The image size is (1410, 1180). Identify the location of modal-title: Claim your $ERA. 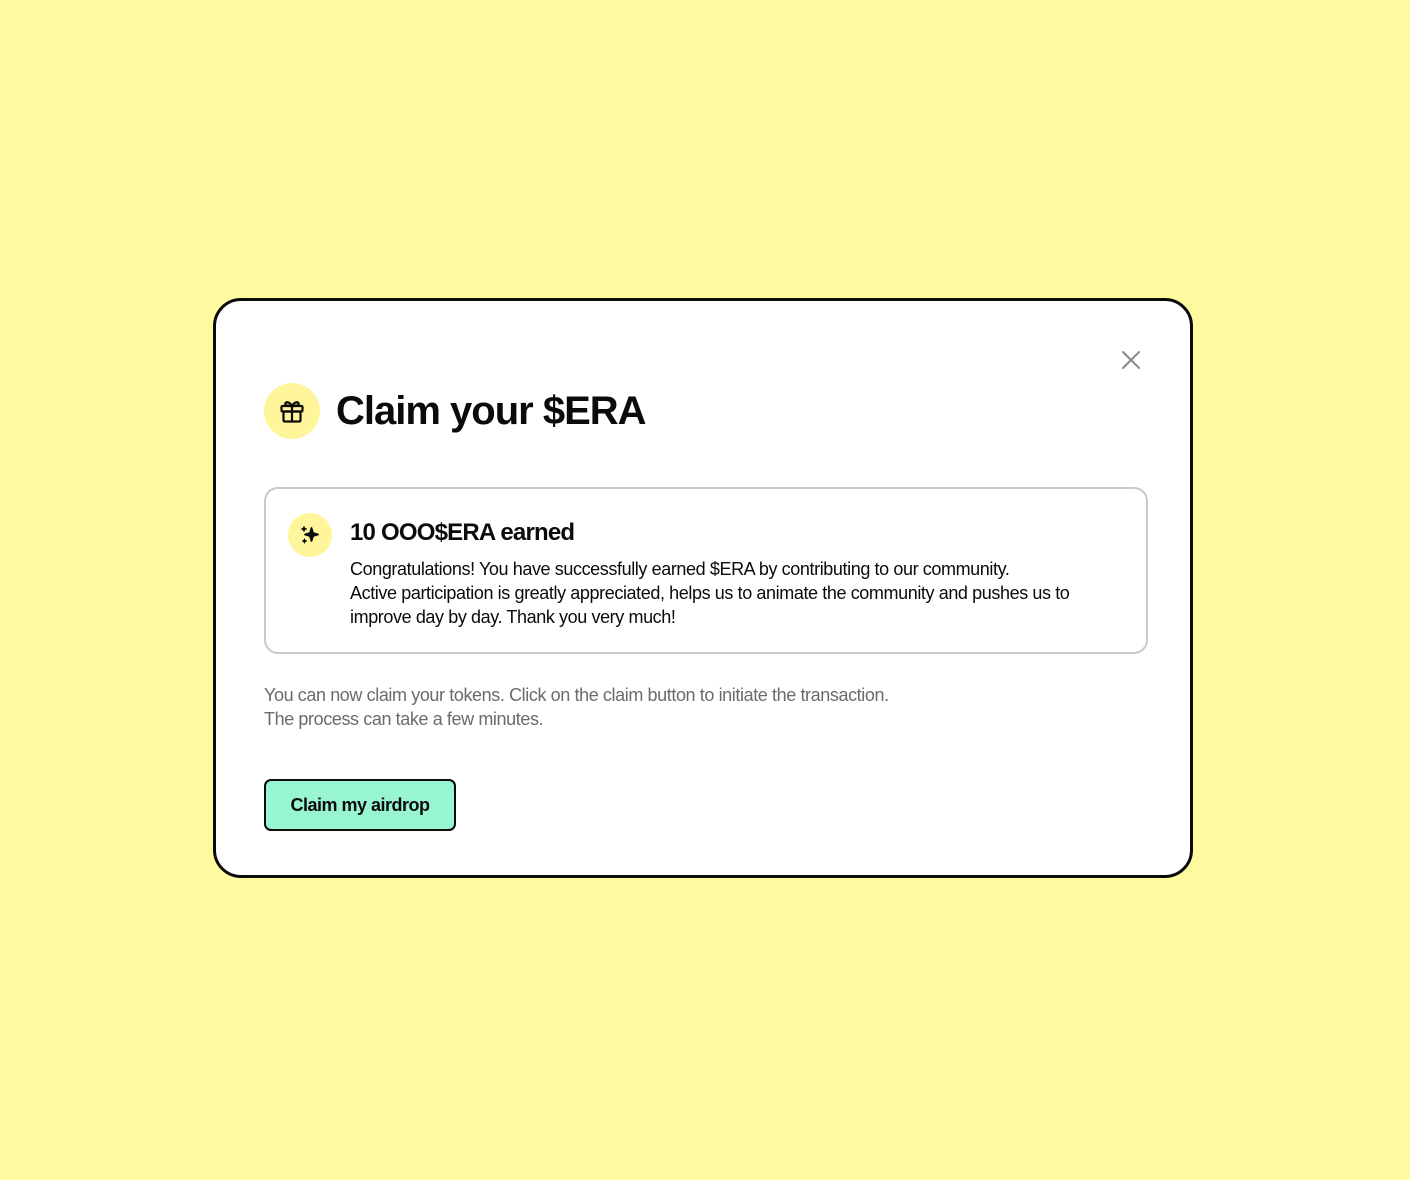
(491, 411).